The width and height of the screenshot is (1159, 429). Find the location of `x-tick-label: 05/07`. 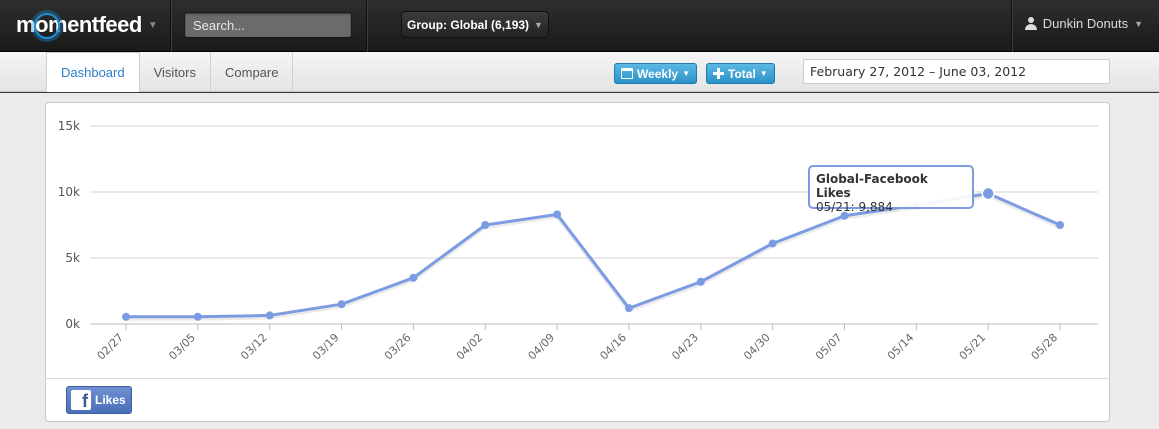

x-tick-label: 05/07 is located at coordinates (829, 347).